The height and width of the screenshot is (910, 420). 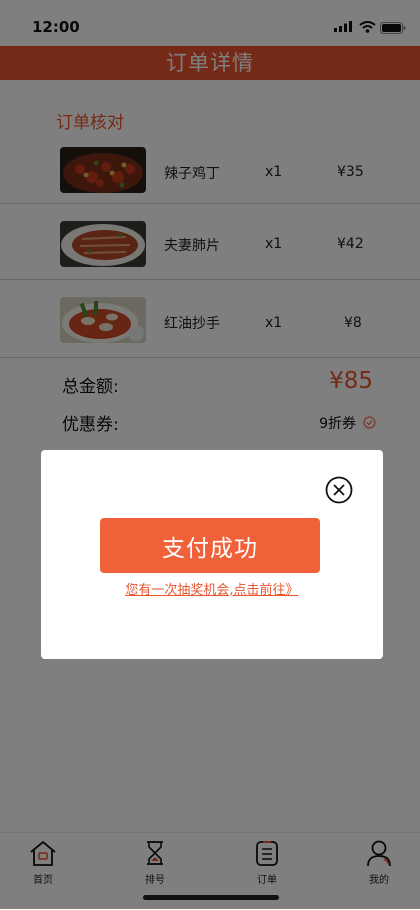 What do you see at coordinates (212, 588) in the screenshot?
I see `lottery-link: 您有一次抽奖机会,点击前往》` at bounding box center [212, 588].